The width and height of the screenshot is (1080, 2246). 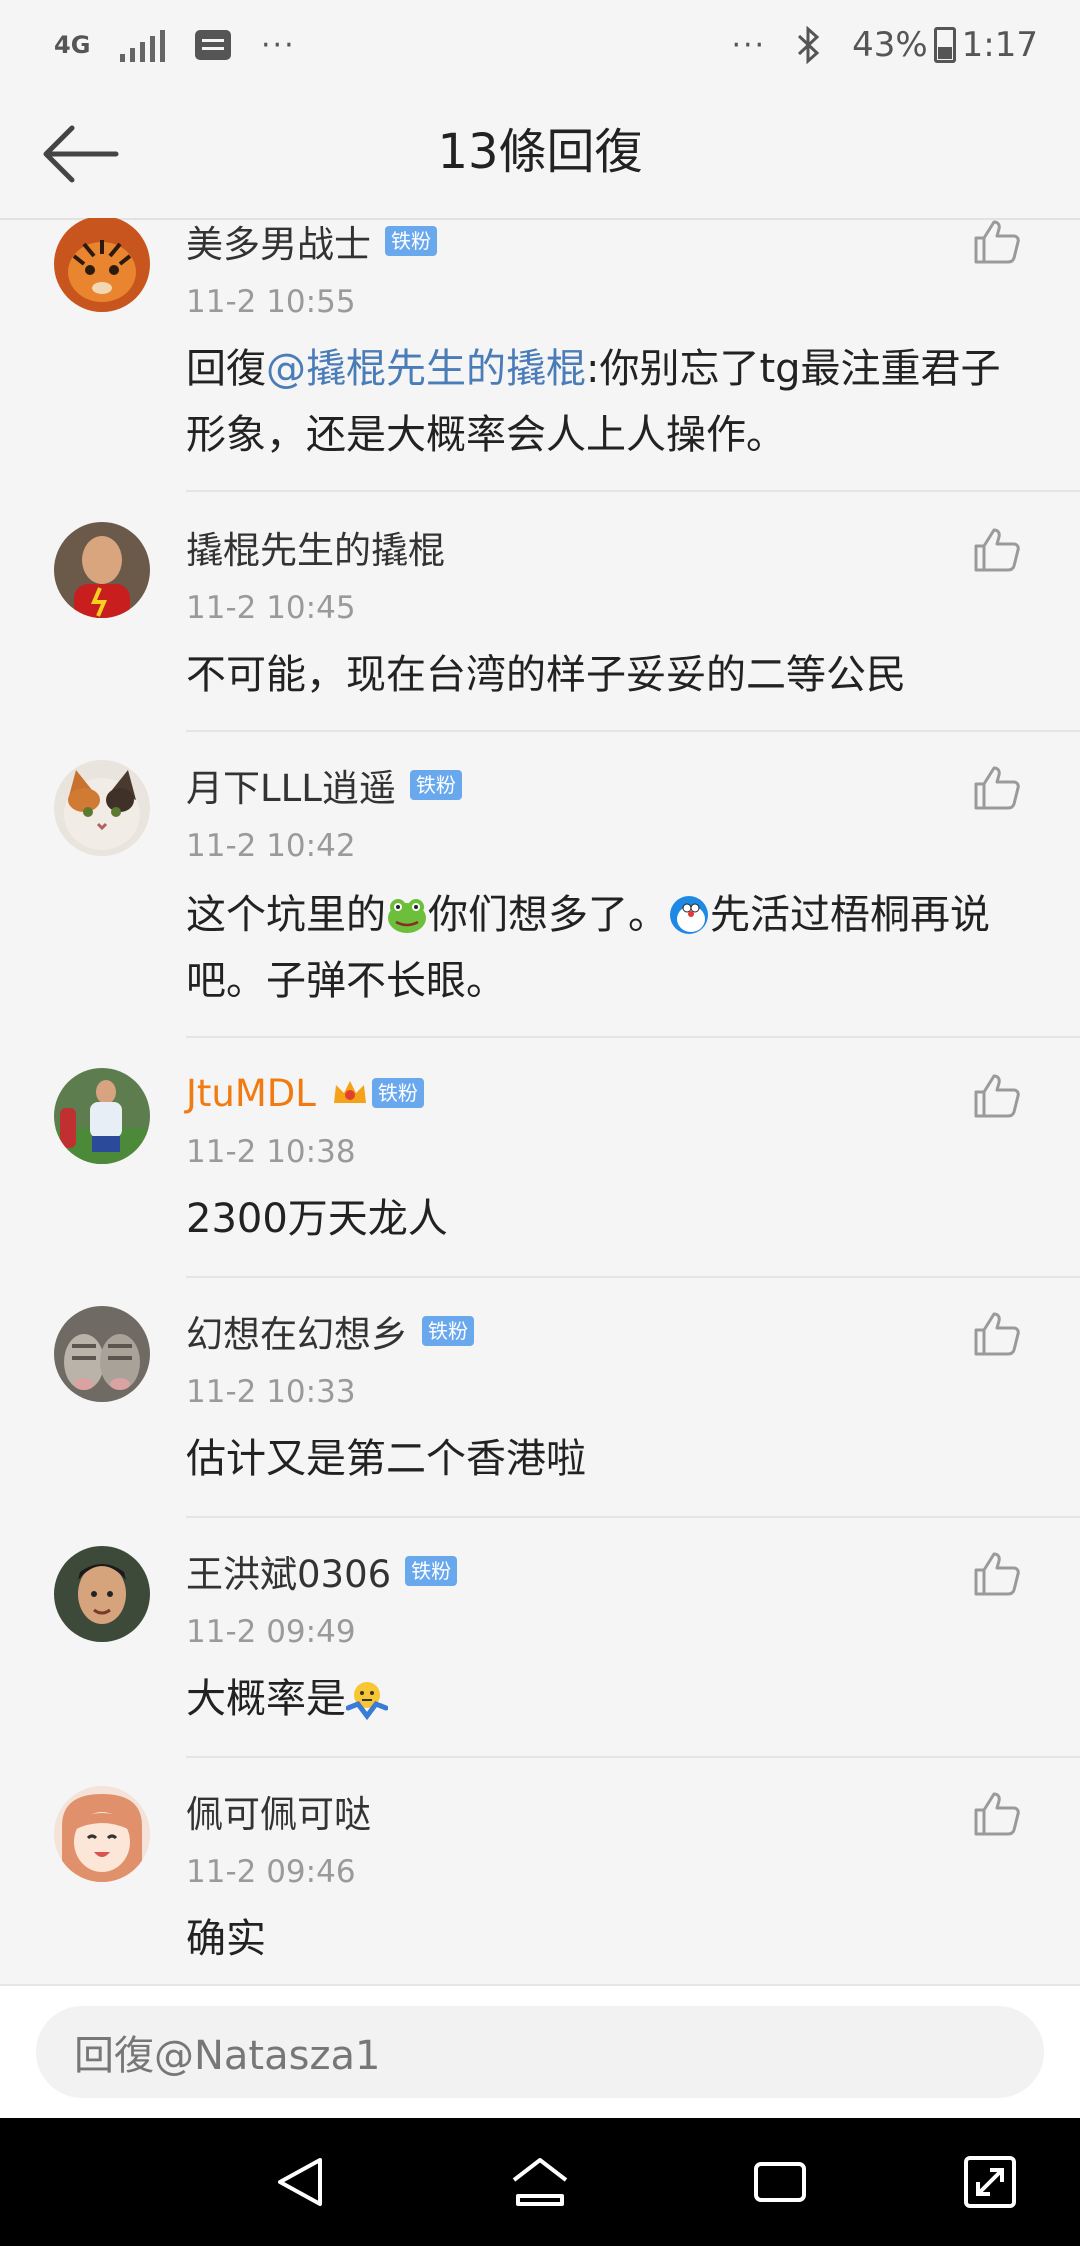 I want to click on username-row: 佩可佩可哒, so click(x=278, y=1811).